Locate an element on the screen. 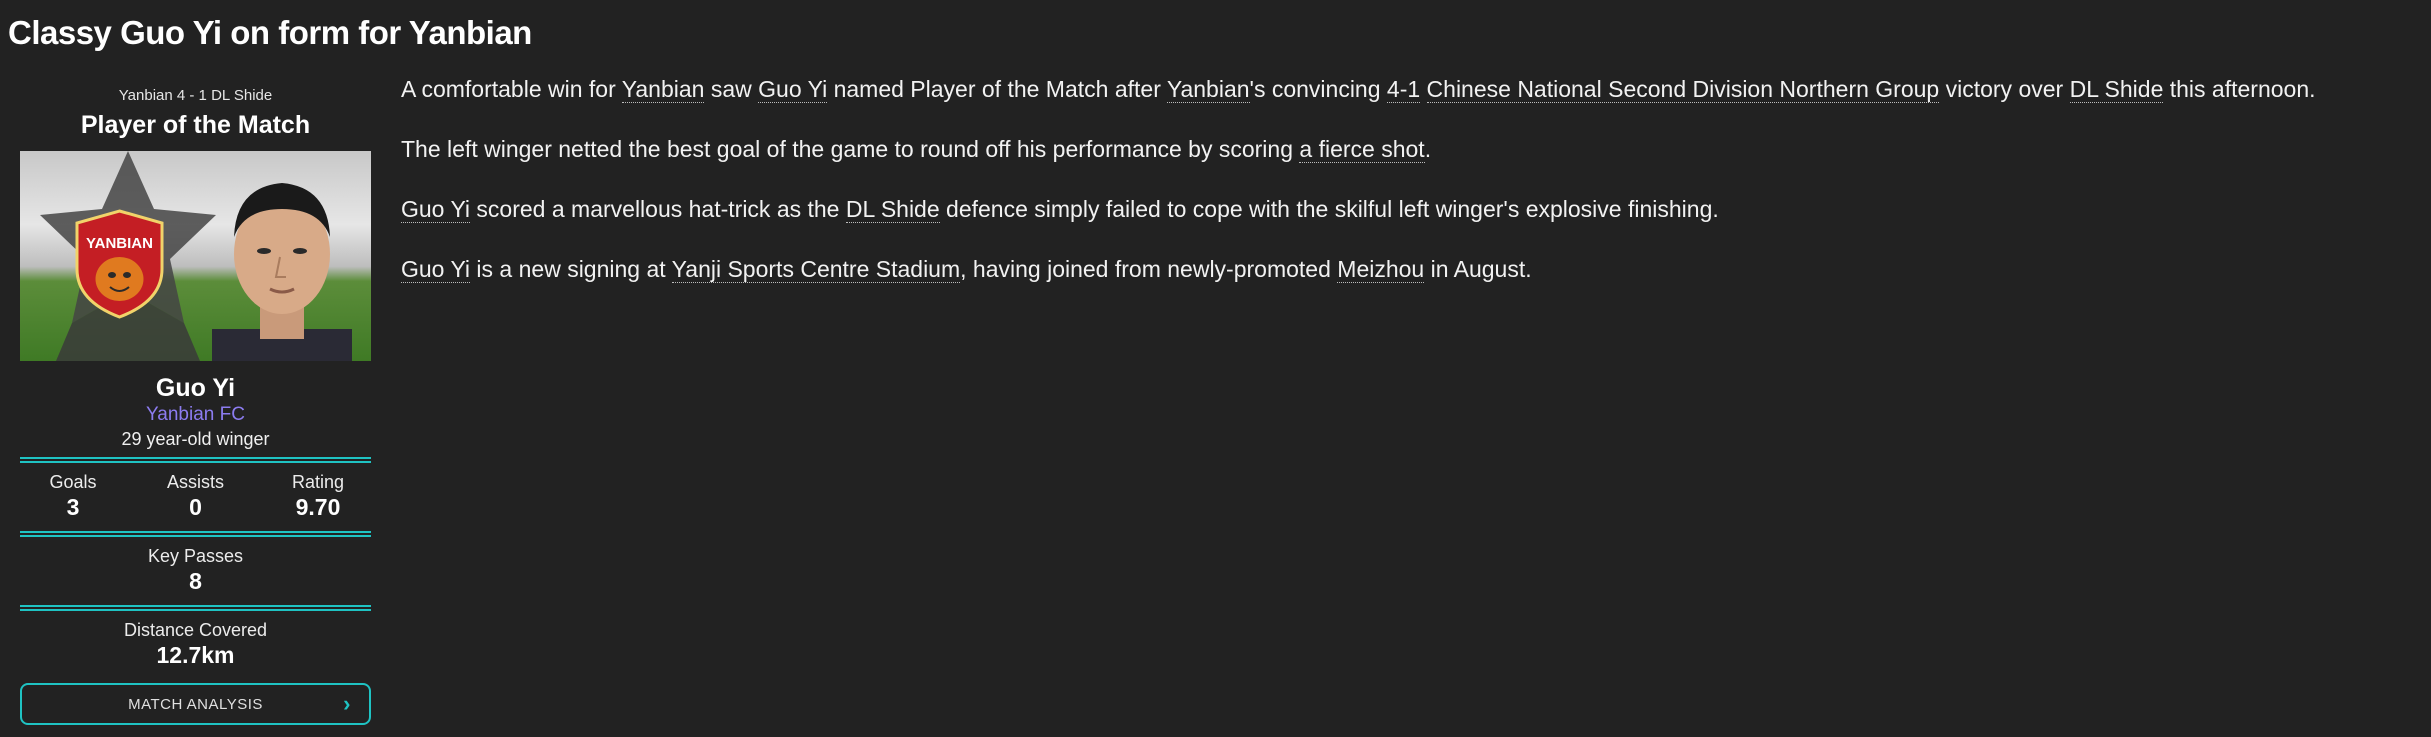 Image resolution: width=2431 pixels, height=737 pixels. stat-value: 8 is located at coordinates (195, 581).